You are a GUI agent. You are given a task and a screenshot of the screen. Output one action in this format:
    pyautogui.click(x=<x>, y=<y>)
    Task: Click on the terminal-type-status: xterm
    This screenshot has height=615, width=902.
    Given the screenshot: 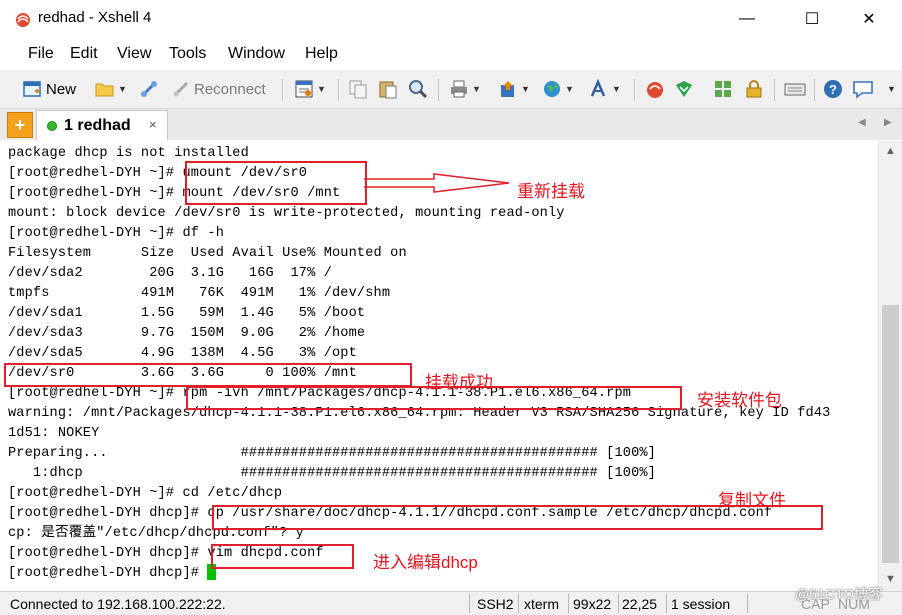 What is the action you would take?
    pyautogui.click(x=541, y=604)
    